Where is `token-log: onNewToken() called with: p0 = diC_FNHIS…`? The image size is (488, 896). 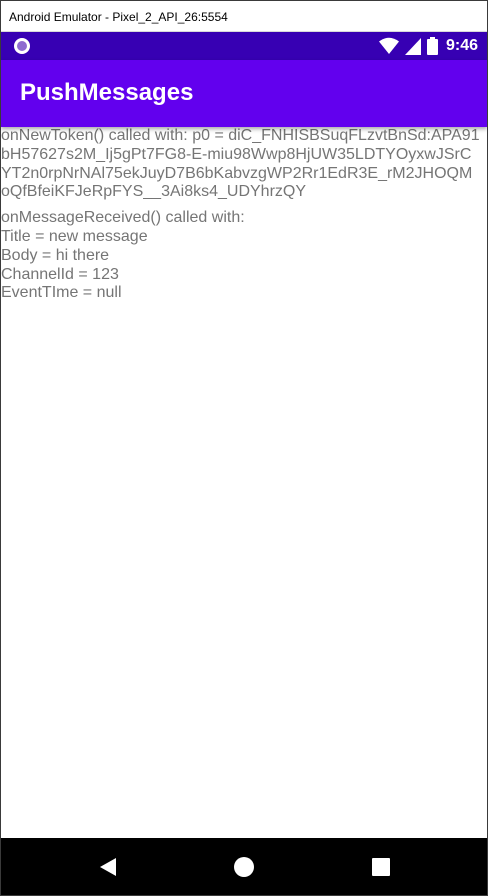 token-log: onNewToken() called with: p0 = diC_FNHIS… is located at coordinates (244, 164).